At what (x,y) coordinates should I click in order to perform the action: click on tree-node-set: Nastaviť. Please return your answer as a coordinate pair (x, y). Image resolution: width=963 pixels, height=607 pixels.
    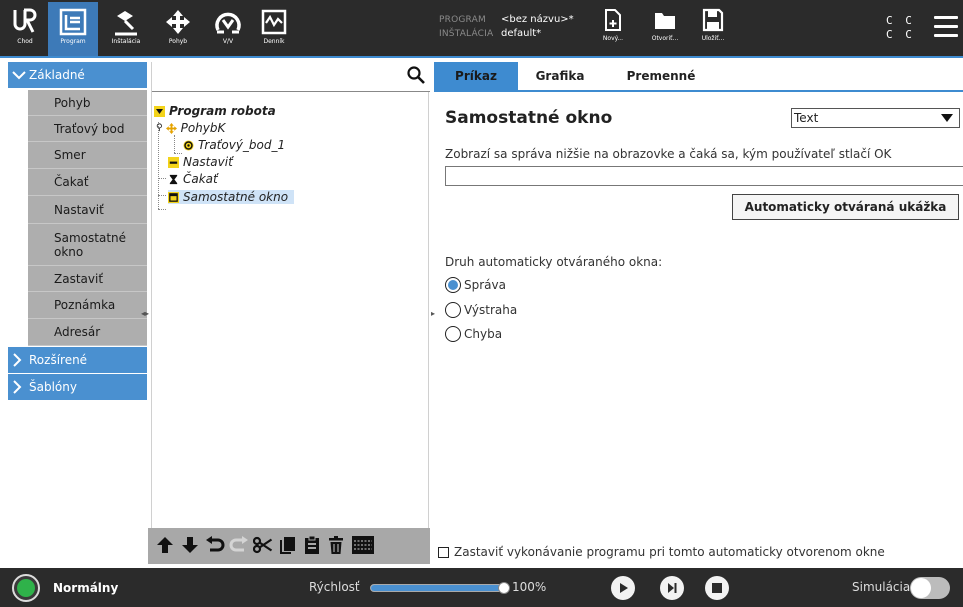
    Looking at the image, I should click on (200, 162).